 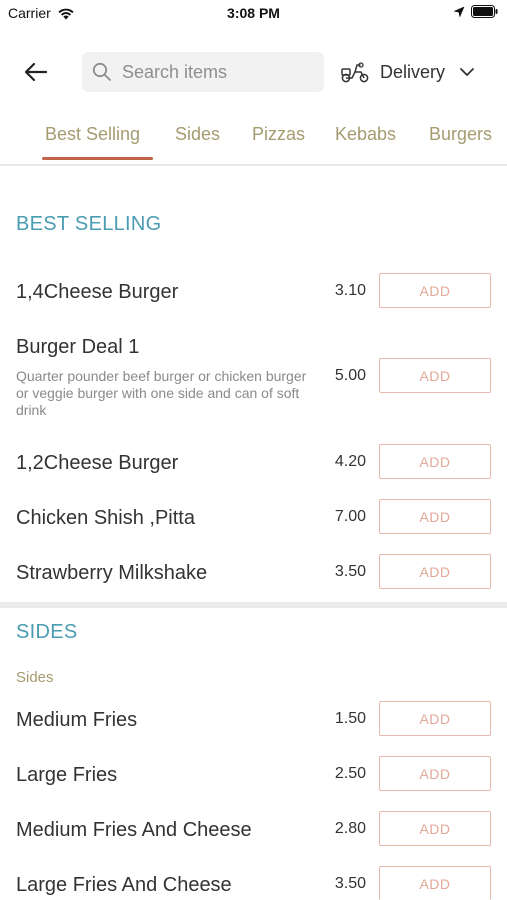 What do you see at coordinates (460, 134) in the screenshot?
I see `tab-burgers: Burgers` at bounding box center [460, 134].